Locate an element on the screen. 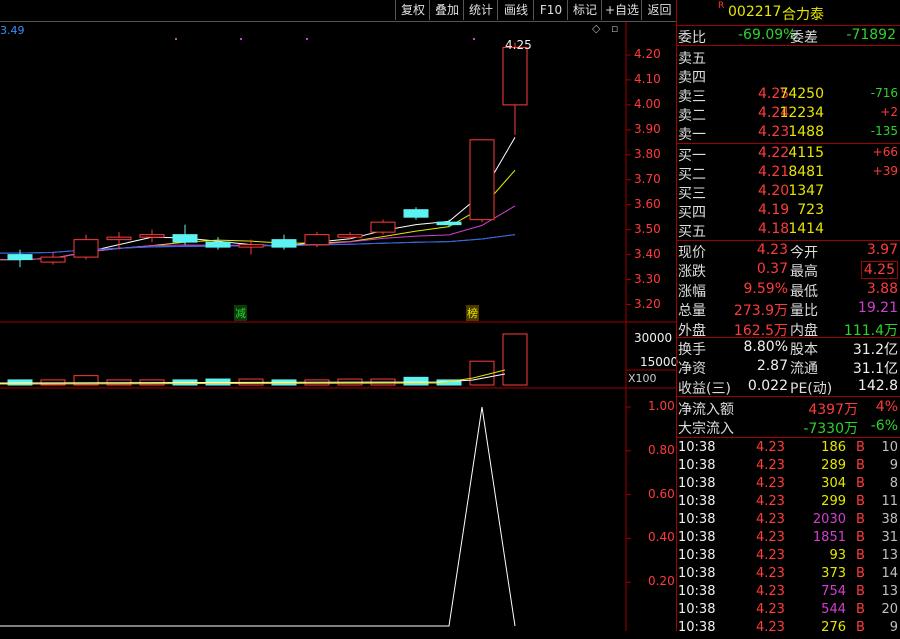 This screenshot has width=900, height=639. add-watchlist-button: +自选 is located at coordinates (621, 10).